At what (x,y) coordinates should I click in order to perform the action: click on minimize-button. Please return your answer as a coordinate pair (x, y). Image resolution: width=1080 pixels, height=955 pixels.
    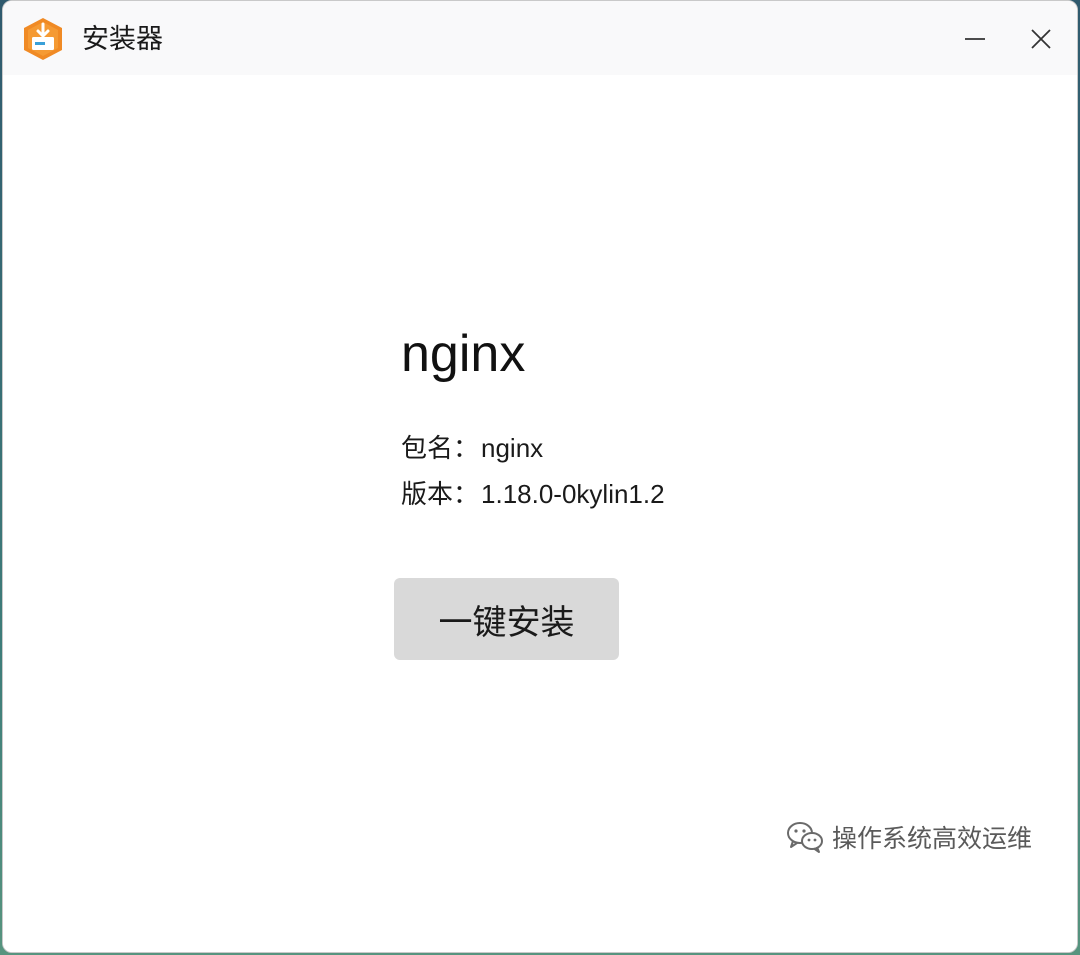
    Looking at the image, I should click on (975, 39).